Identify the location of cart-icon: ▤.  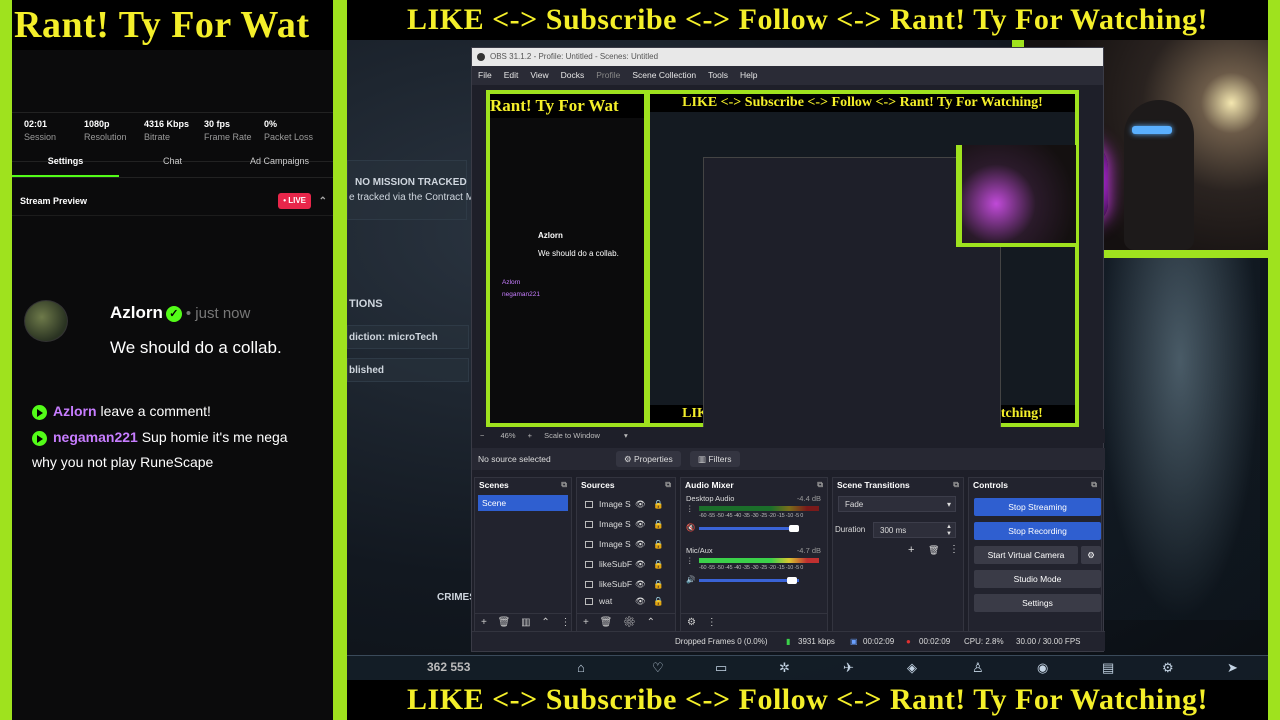
(1108, 668).